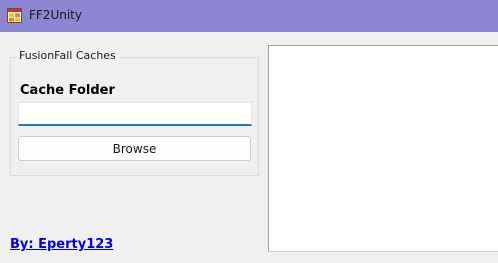 The width and height of the screenshot is (498, 263). Describe the element at coordinates (134, 148) in the screenshot. I see `browse-button: Browse` at that location.